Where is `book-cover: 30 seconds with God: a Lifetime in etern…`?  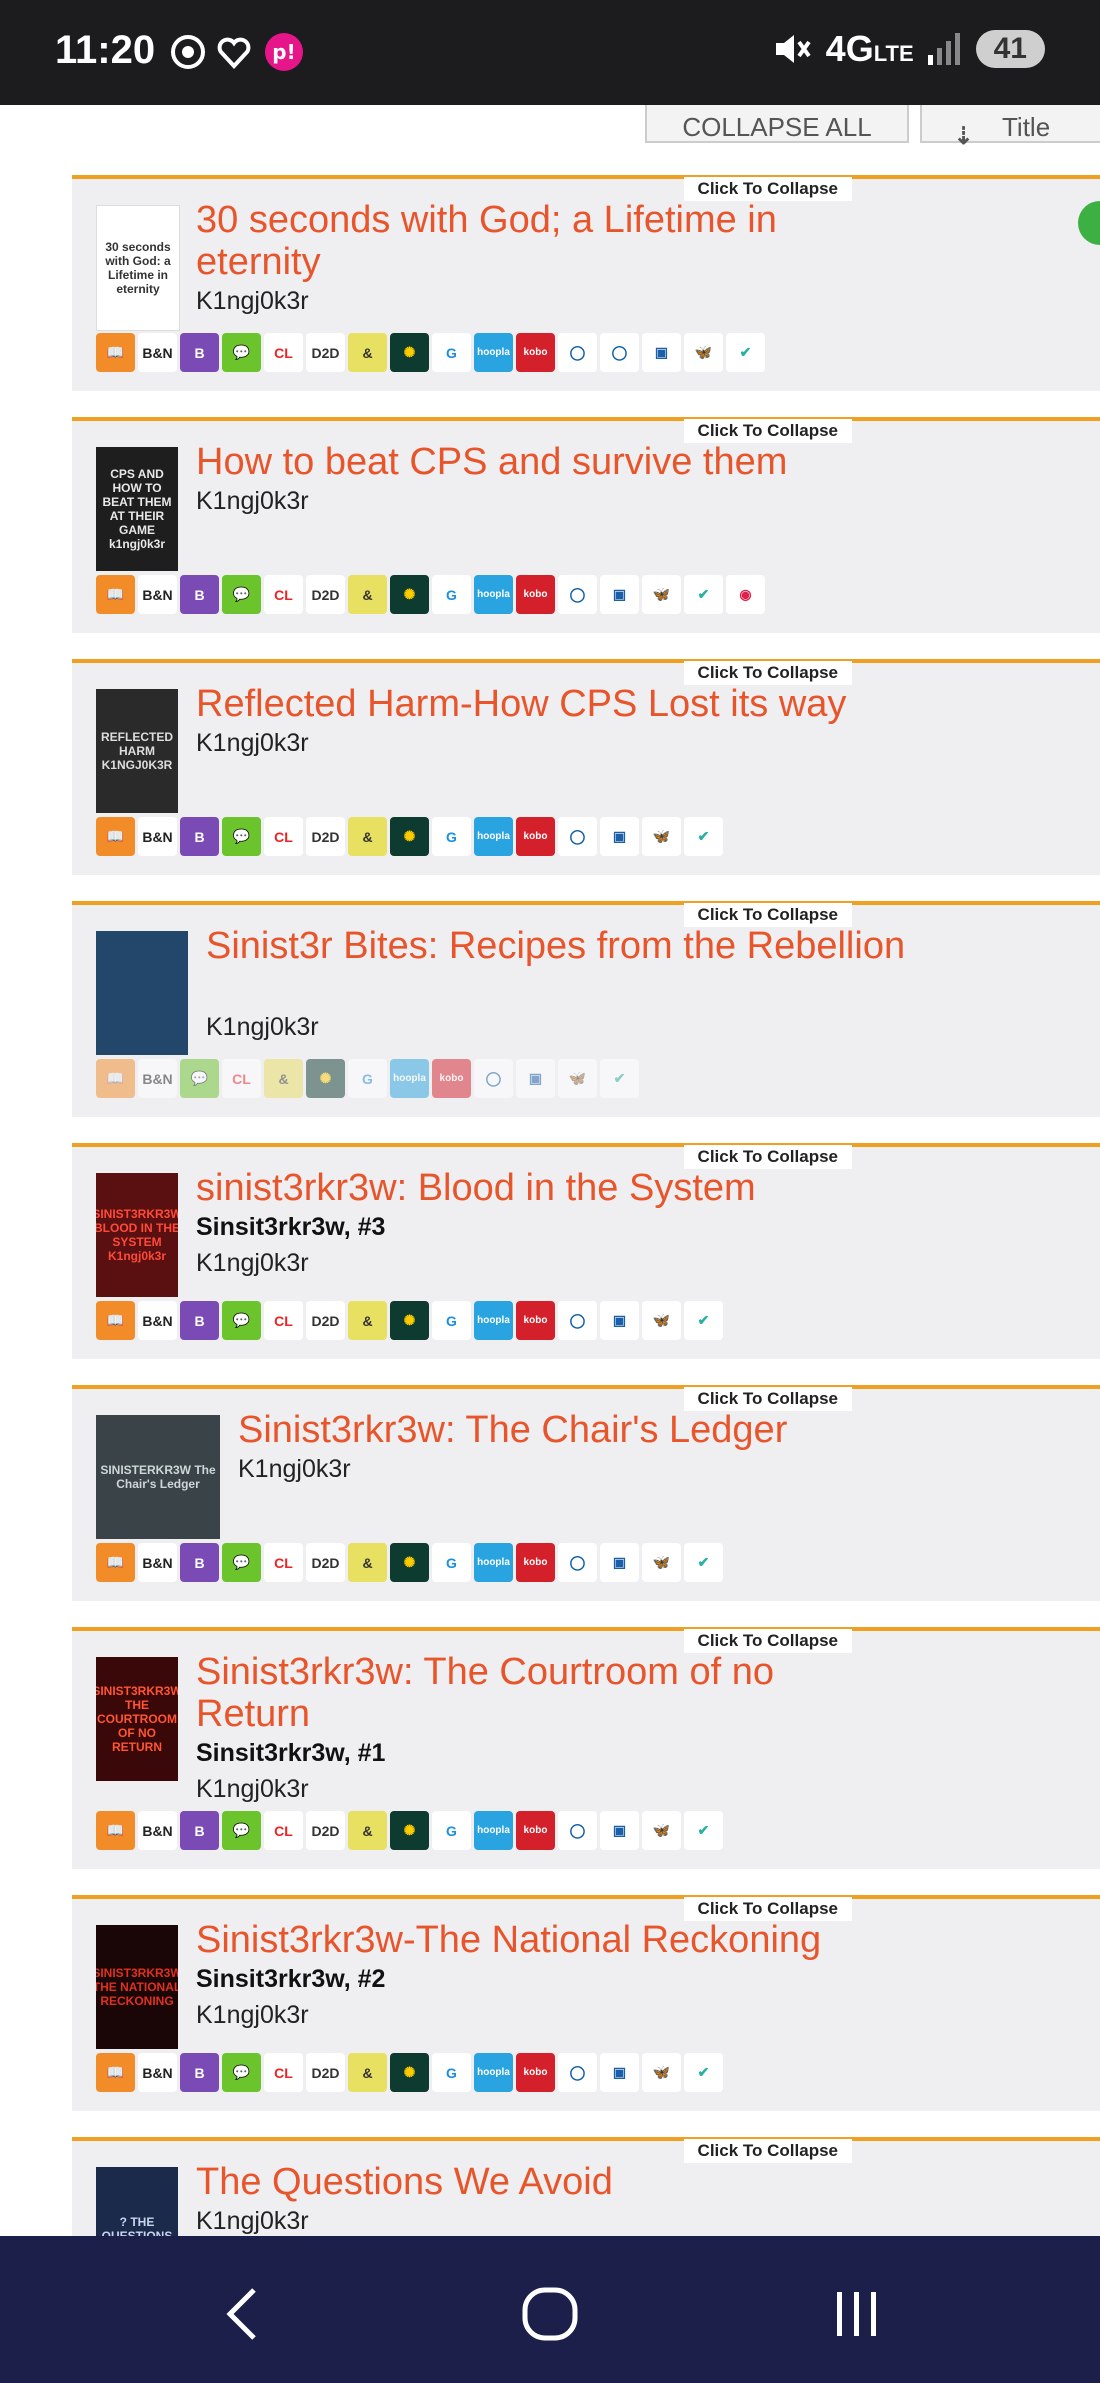 book-cover: 30 seconds with God: a Lifetime in etern… is located at coordinates (138, 268).